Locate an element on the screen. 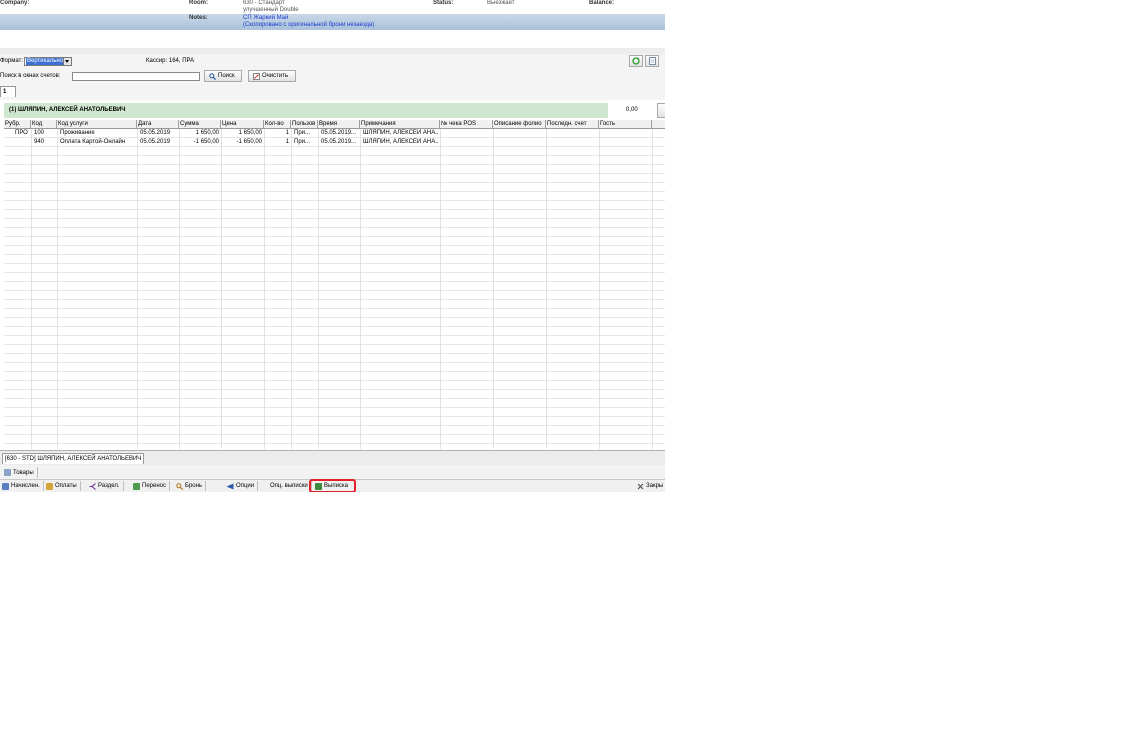 The width and height of the screenshot is (1145, 740). balance-label: Balance: is located at coordinates (602, 3).